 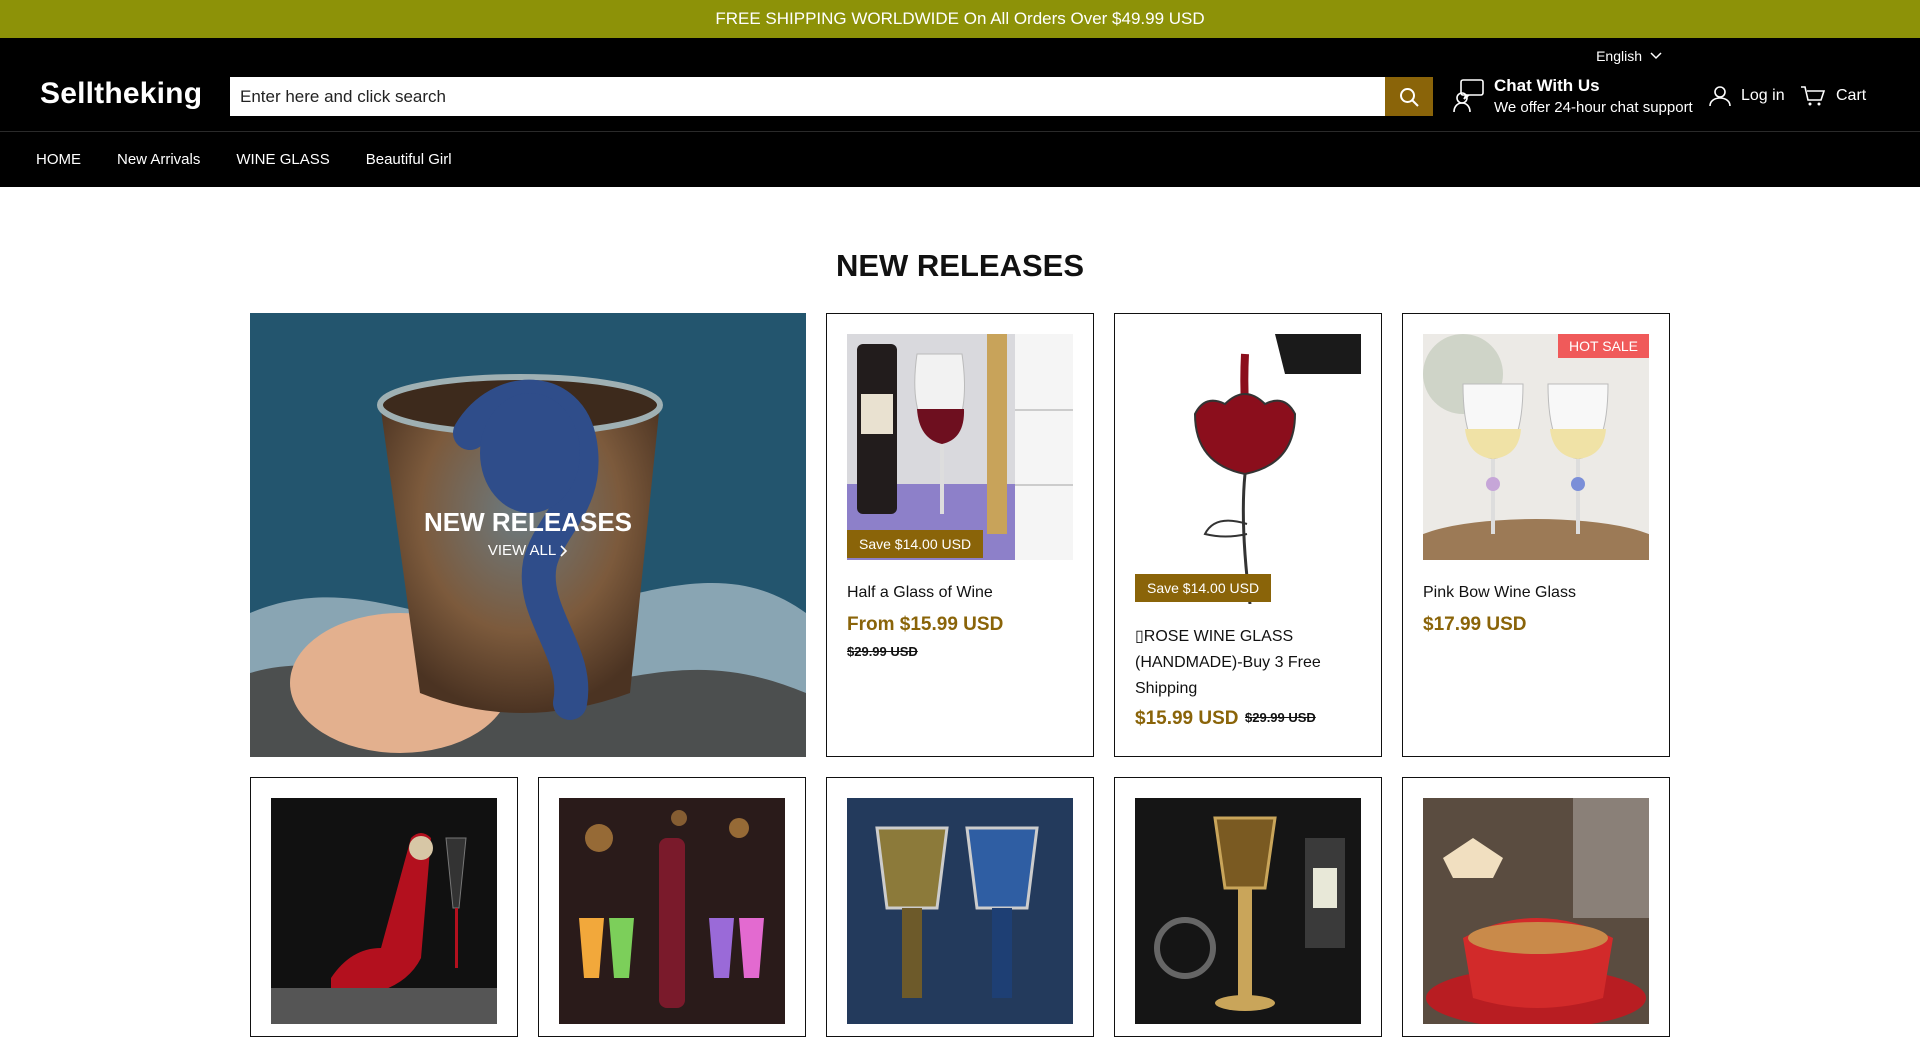 What do you see at coordinates (960, 593) in the screenshot?
I see `product-title: Half a Glass of Wine` at bounding box center [960, 593].